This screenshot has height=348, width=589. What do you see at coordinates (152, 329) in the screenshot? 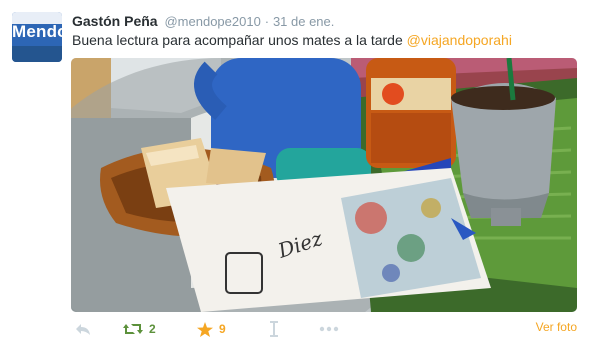
I see `retweet-count: 2` at bounding box center [152, 329].